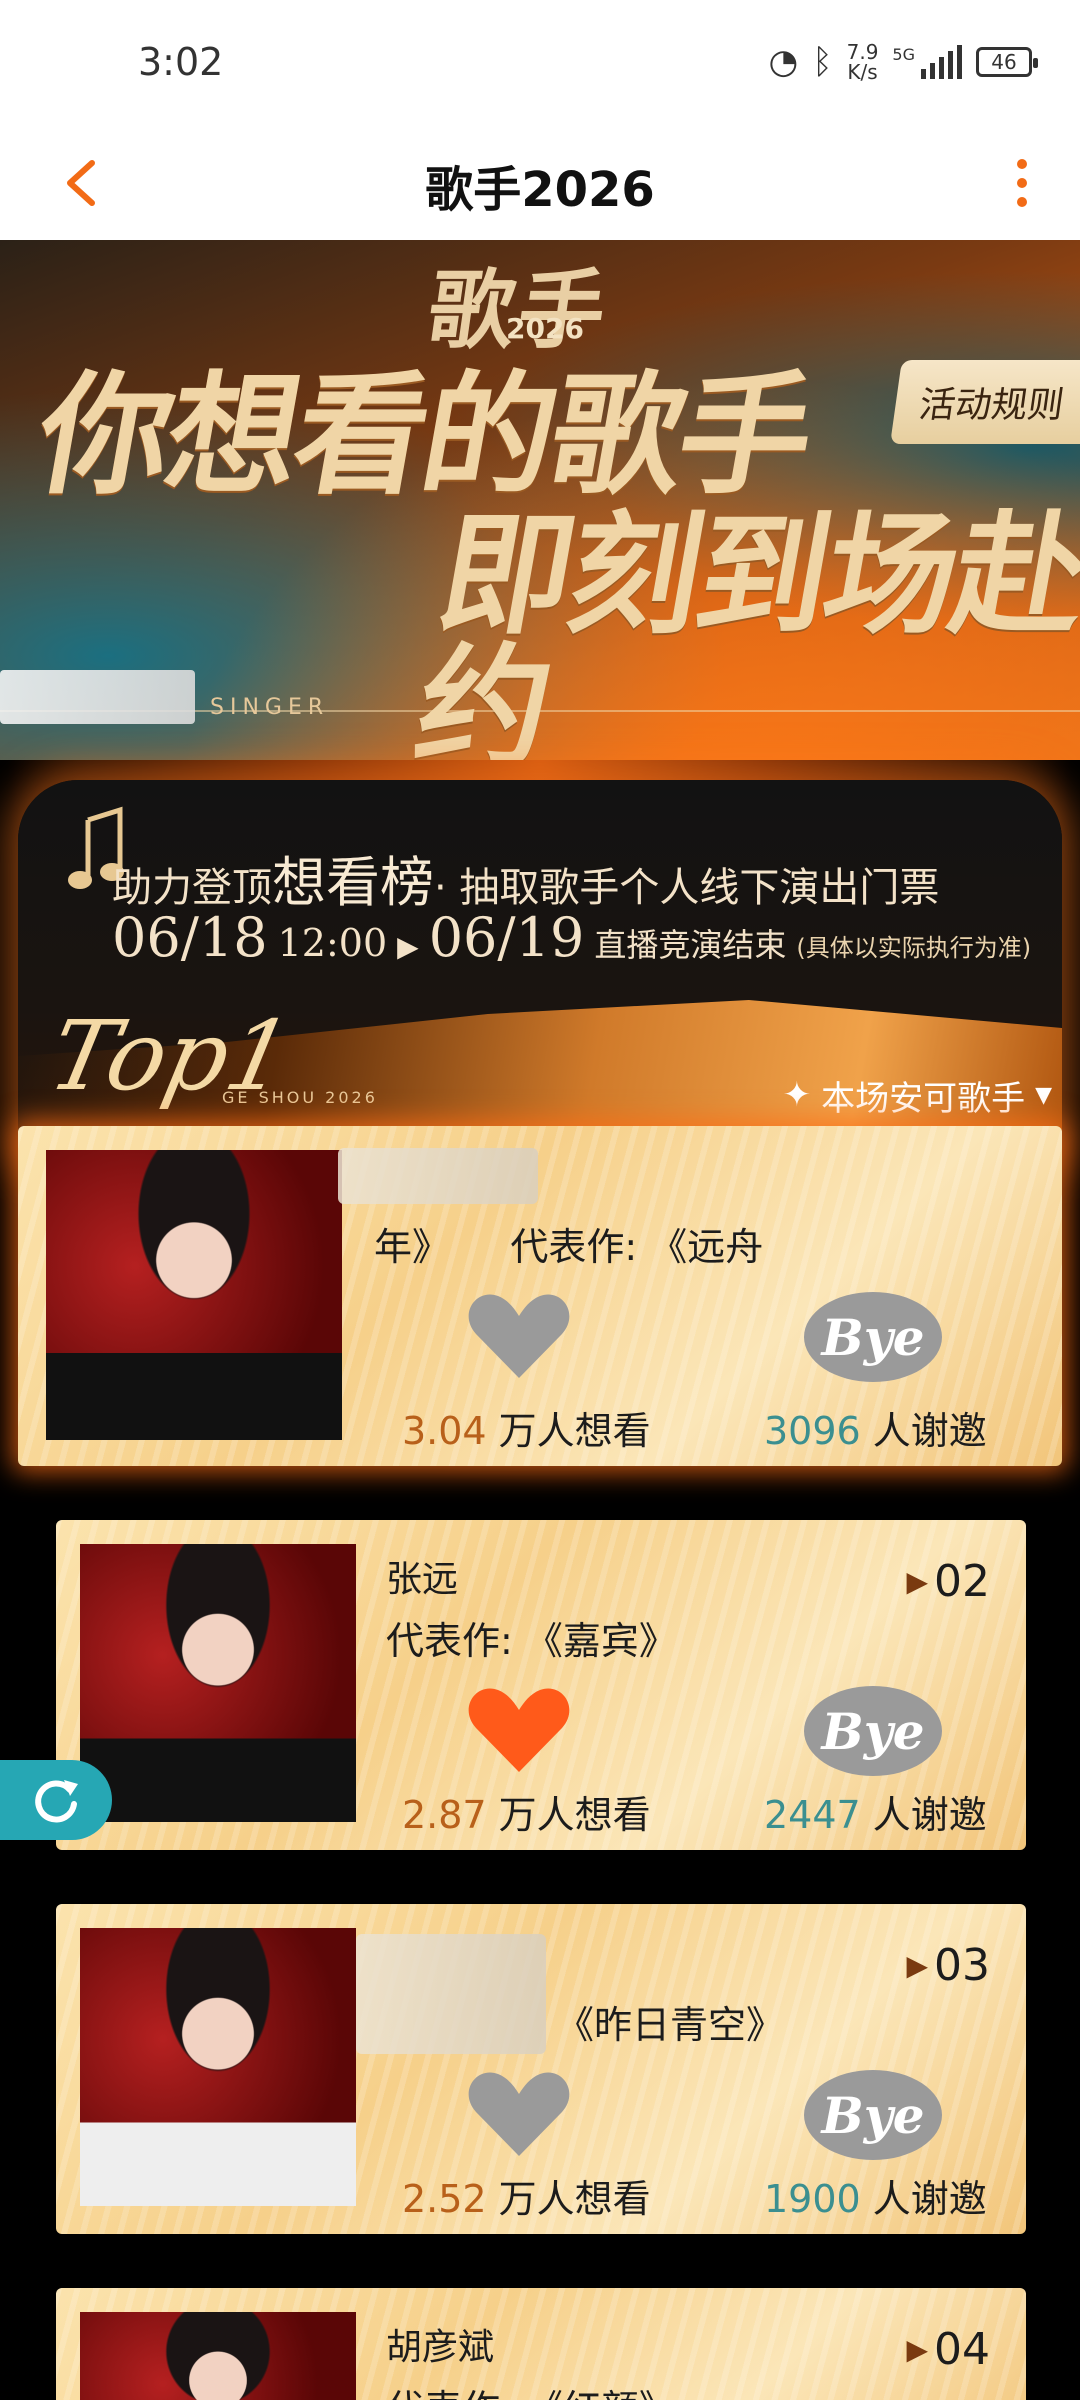  Describe the element at coordinates (190, 937) in the screenshot. I see `start-date: 06/18` at that location.